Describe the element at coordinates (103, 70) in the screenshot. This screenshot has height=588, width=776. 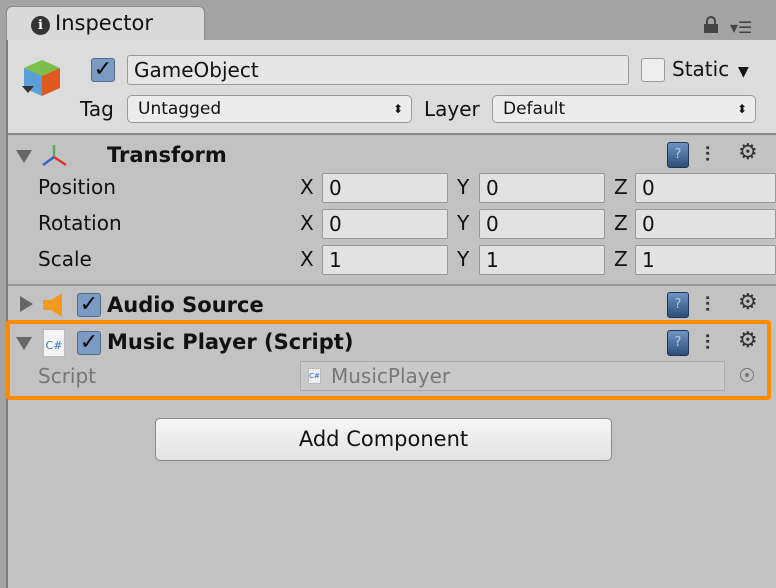
I see `active-checkbox: ✓` at that location.